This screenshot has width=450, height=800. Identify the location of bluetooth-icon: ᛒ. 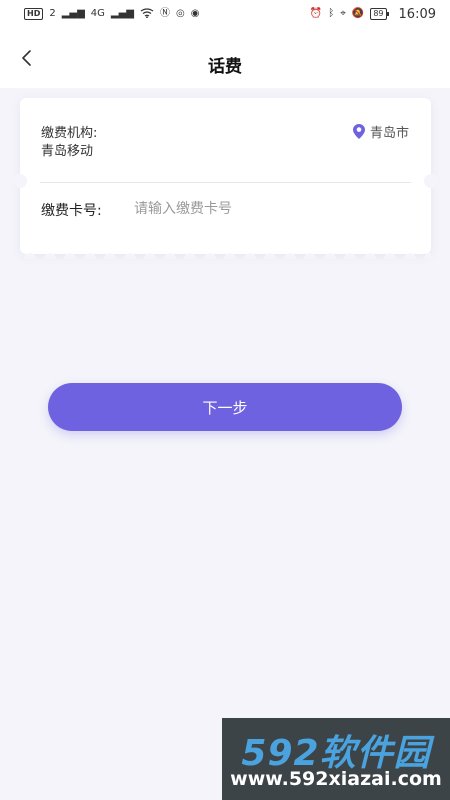
(331, 13).